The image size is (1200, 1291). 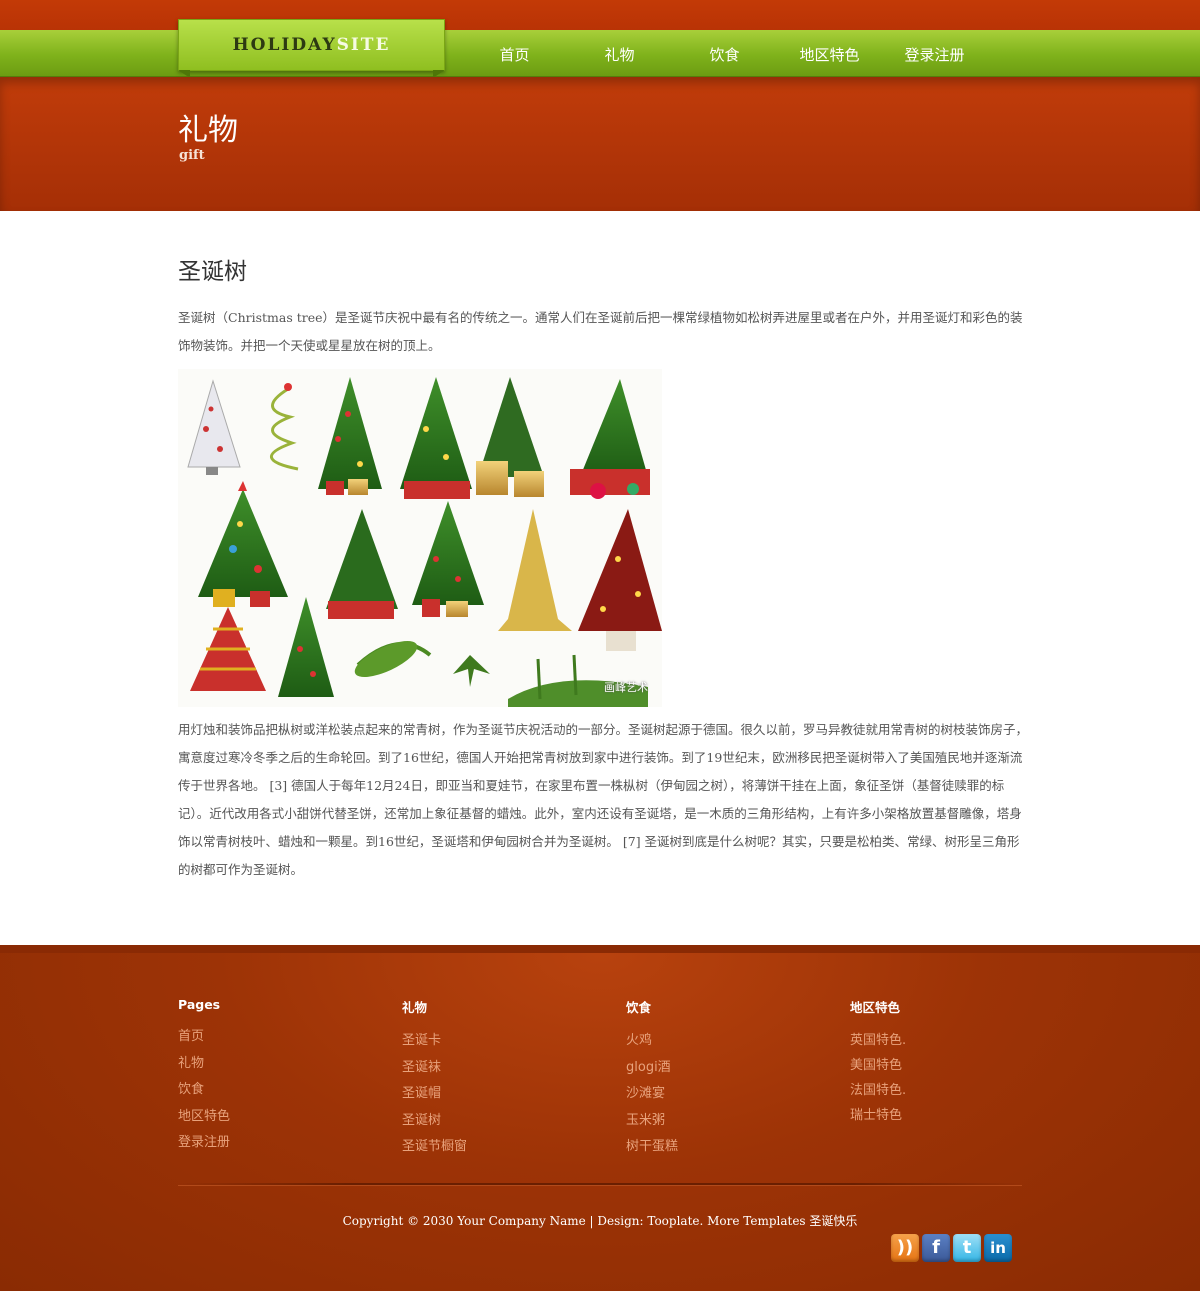 I want to click on main-nav: 首页 礼物 饮食 地区特色 登录注册, so click(x=724, y=53).